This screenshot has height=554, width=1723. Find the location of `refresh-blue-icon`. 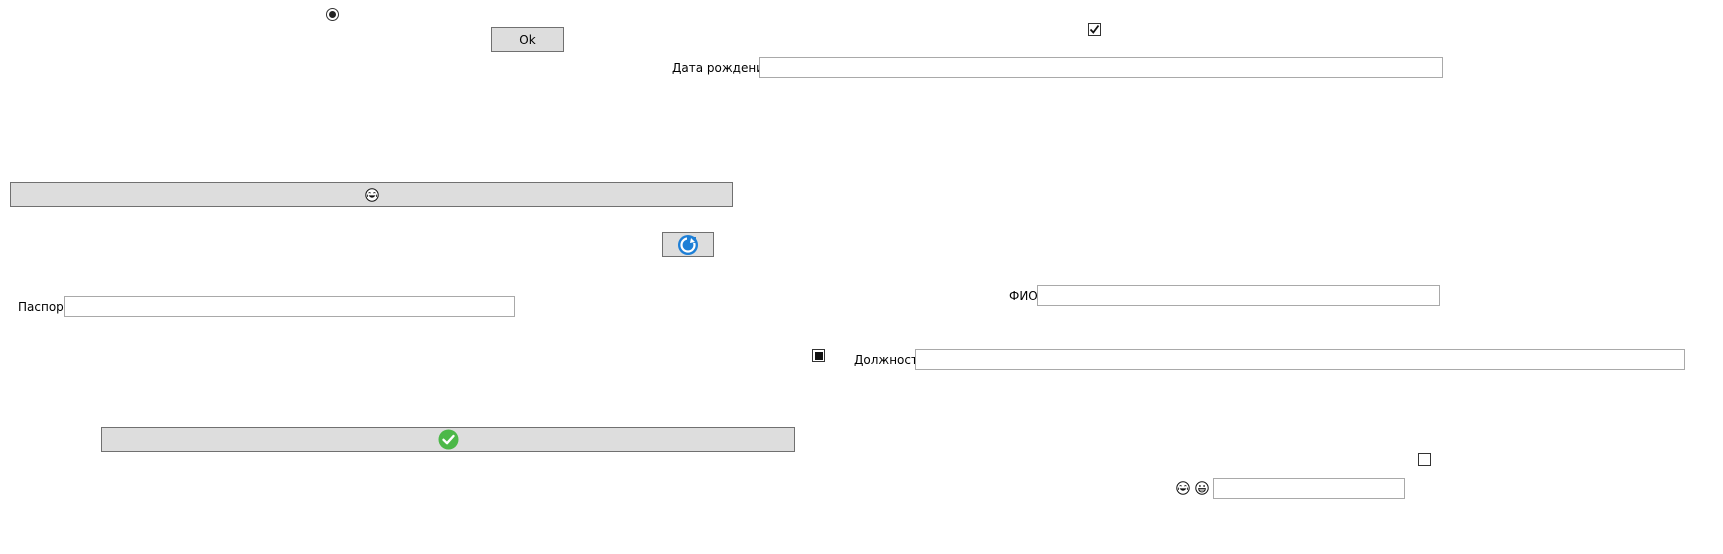

refresh-blue-icon is located at coordinates (688, 244).